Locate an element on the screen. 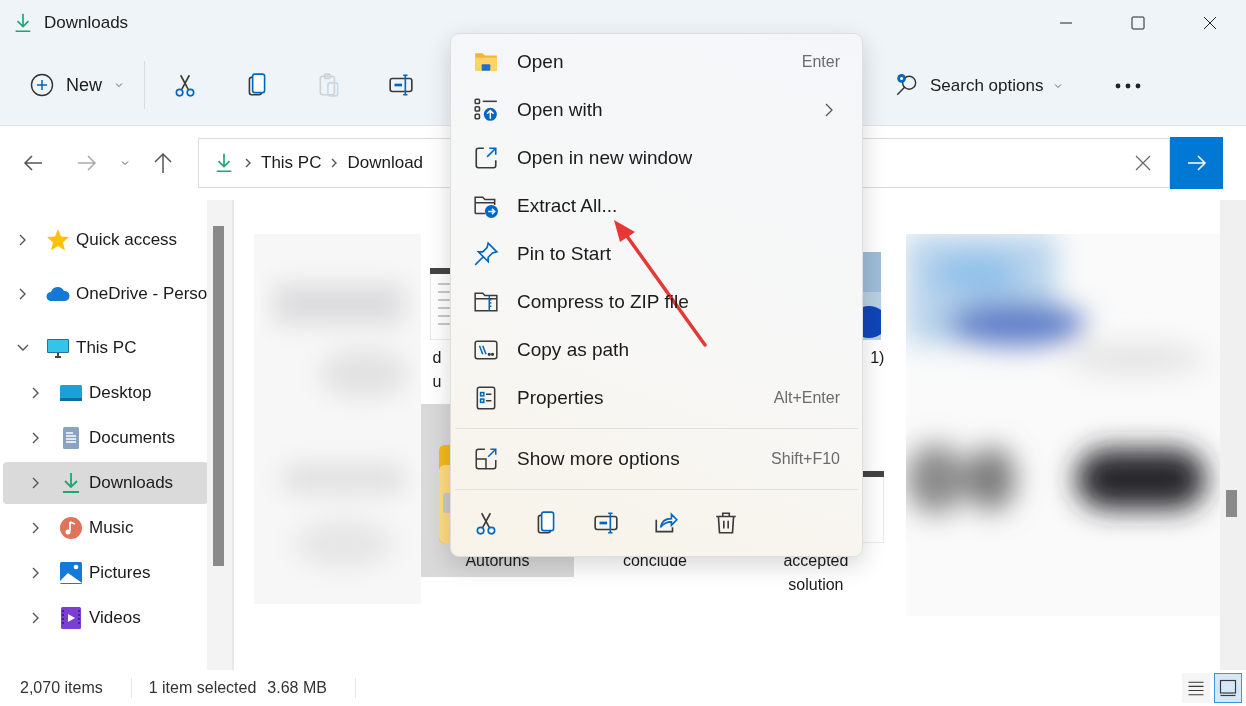 The image size is (1246, 706). expand-icon is located at coordinates (486, 459).